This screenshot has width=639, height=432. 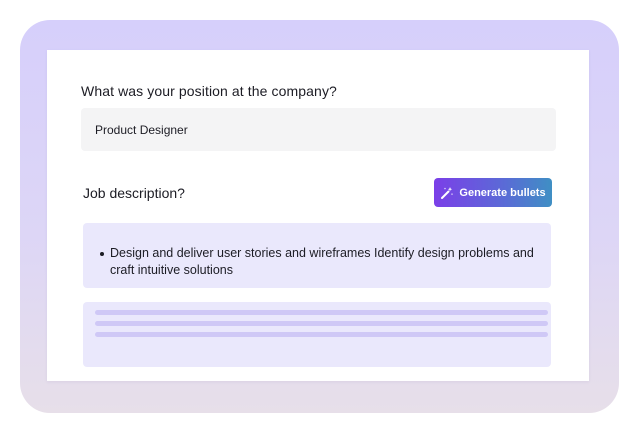 What do you see at coordinates (141, 129) in the screenshot?
I see `position-input-value: Product Designer` at bounding box center [141, 129].